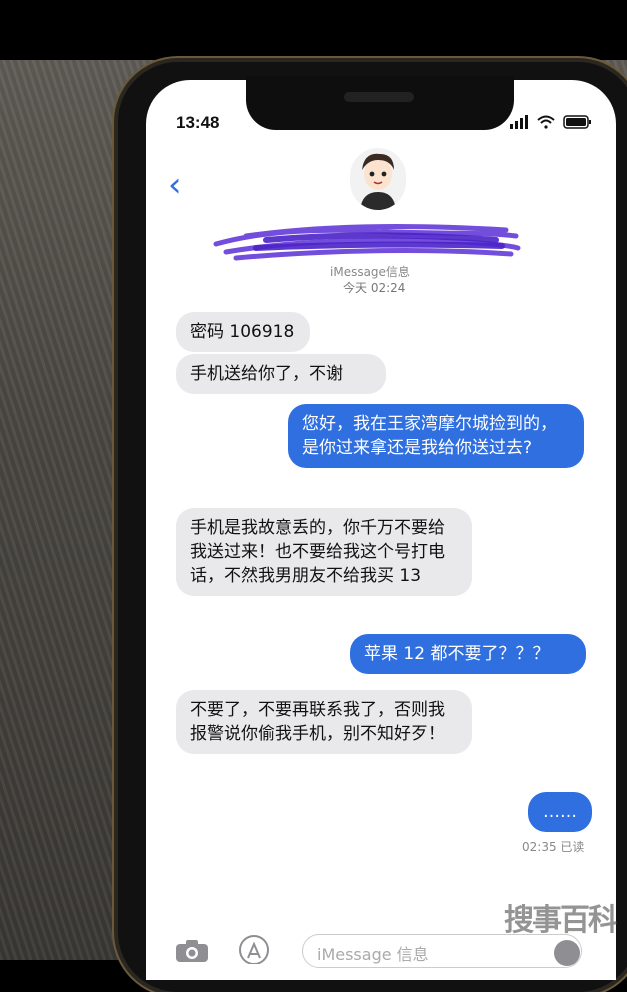 Image resolution: width=627 pixels, height=992 pixels. What do you see at coordinates (577, 122) in the screenshot?
I see `battery-icon` at bounding box center [577, 122].